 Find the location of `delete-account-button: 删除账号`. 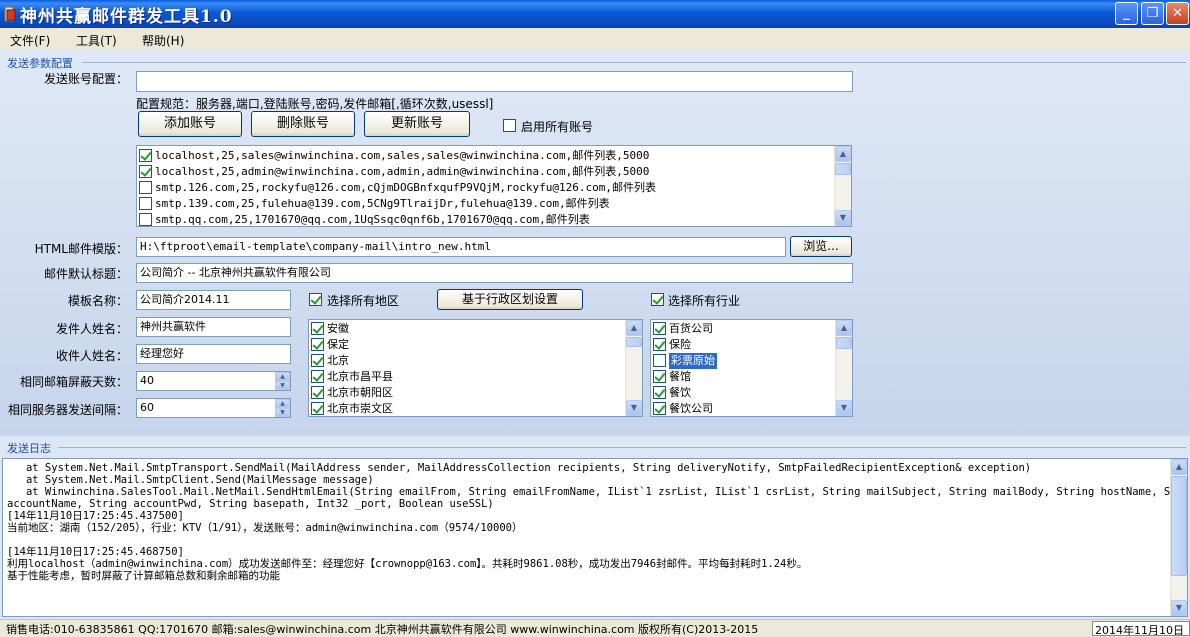

delete-account-button: 删除账号 is located at coordinates (303, 124).